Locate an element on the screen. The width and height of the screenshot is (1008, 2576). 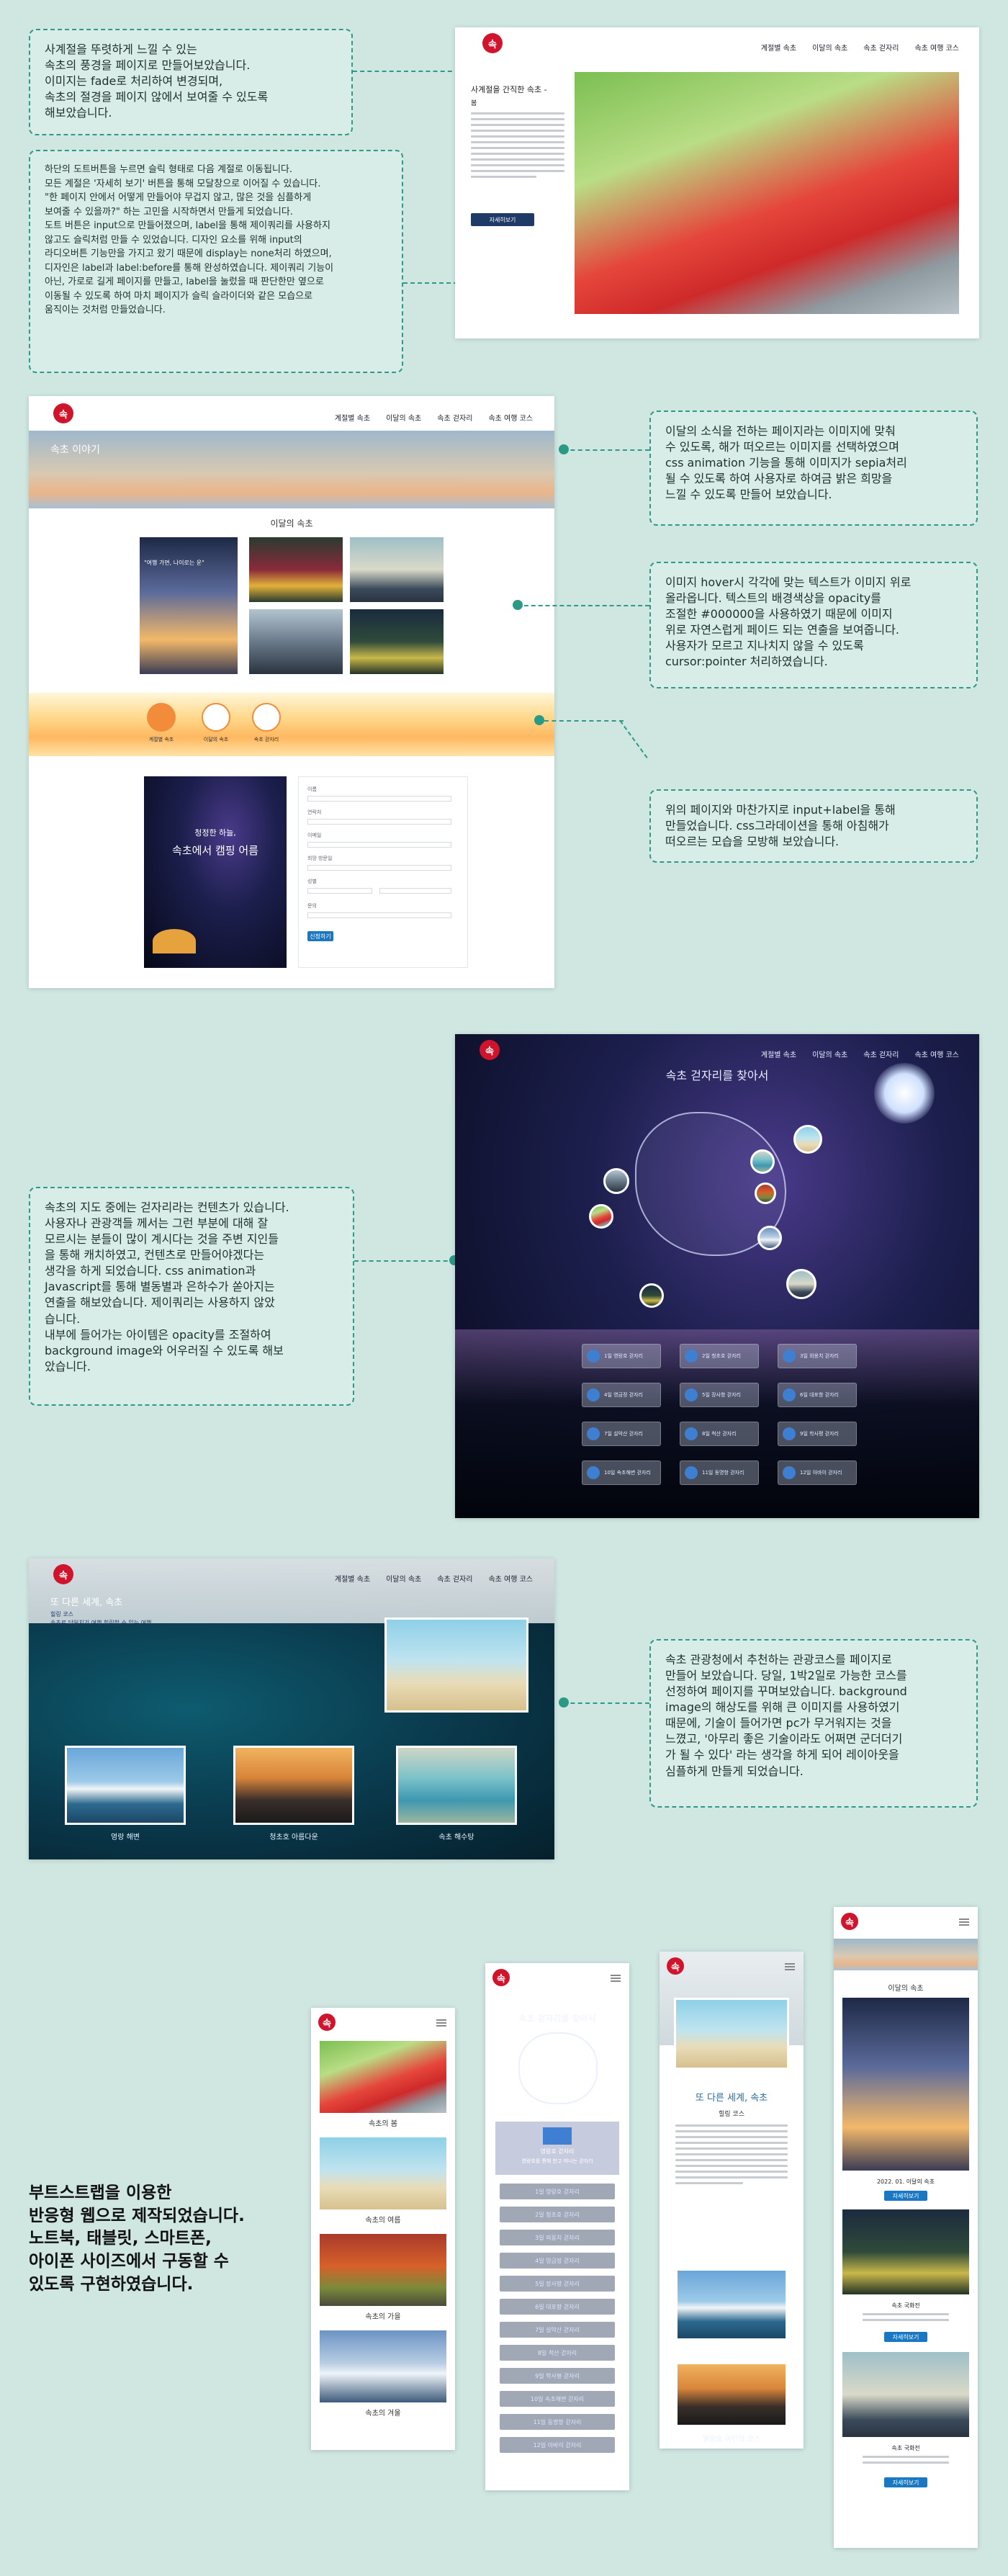
course-subtitle: 힐링 코스 is located at coordinates (731, 2114).